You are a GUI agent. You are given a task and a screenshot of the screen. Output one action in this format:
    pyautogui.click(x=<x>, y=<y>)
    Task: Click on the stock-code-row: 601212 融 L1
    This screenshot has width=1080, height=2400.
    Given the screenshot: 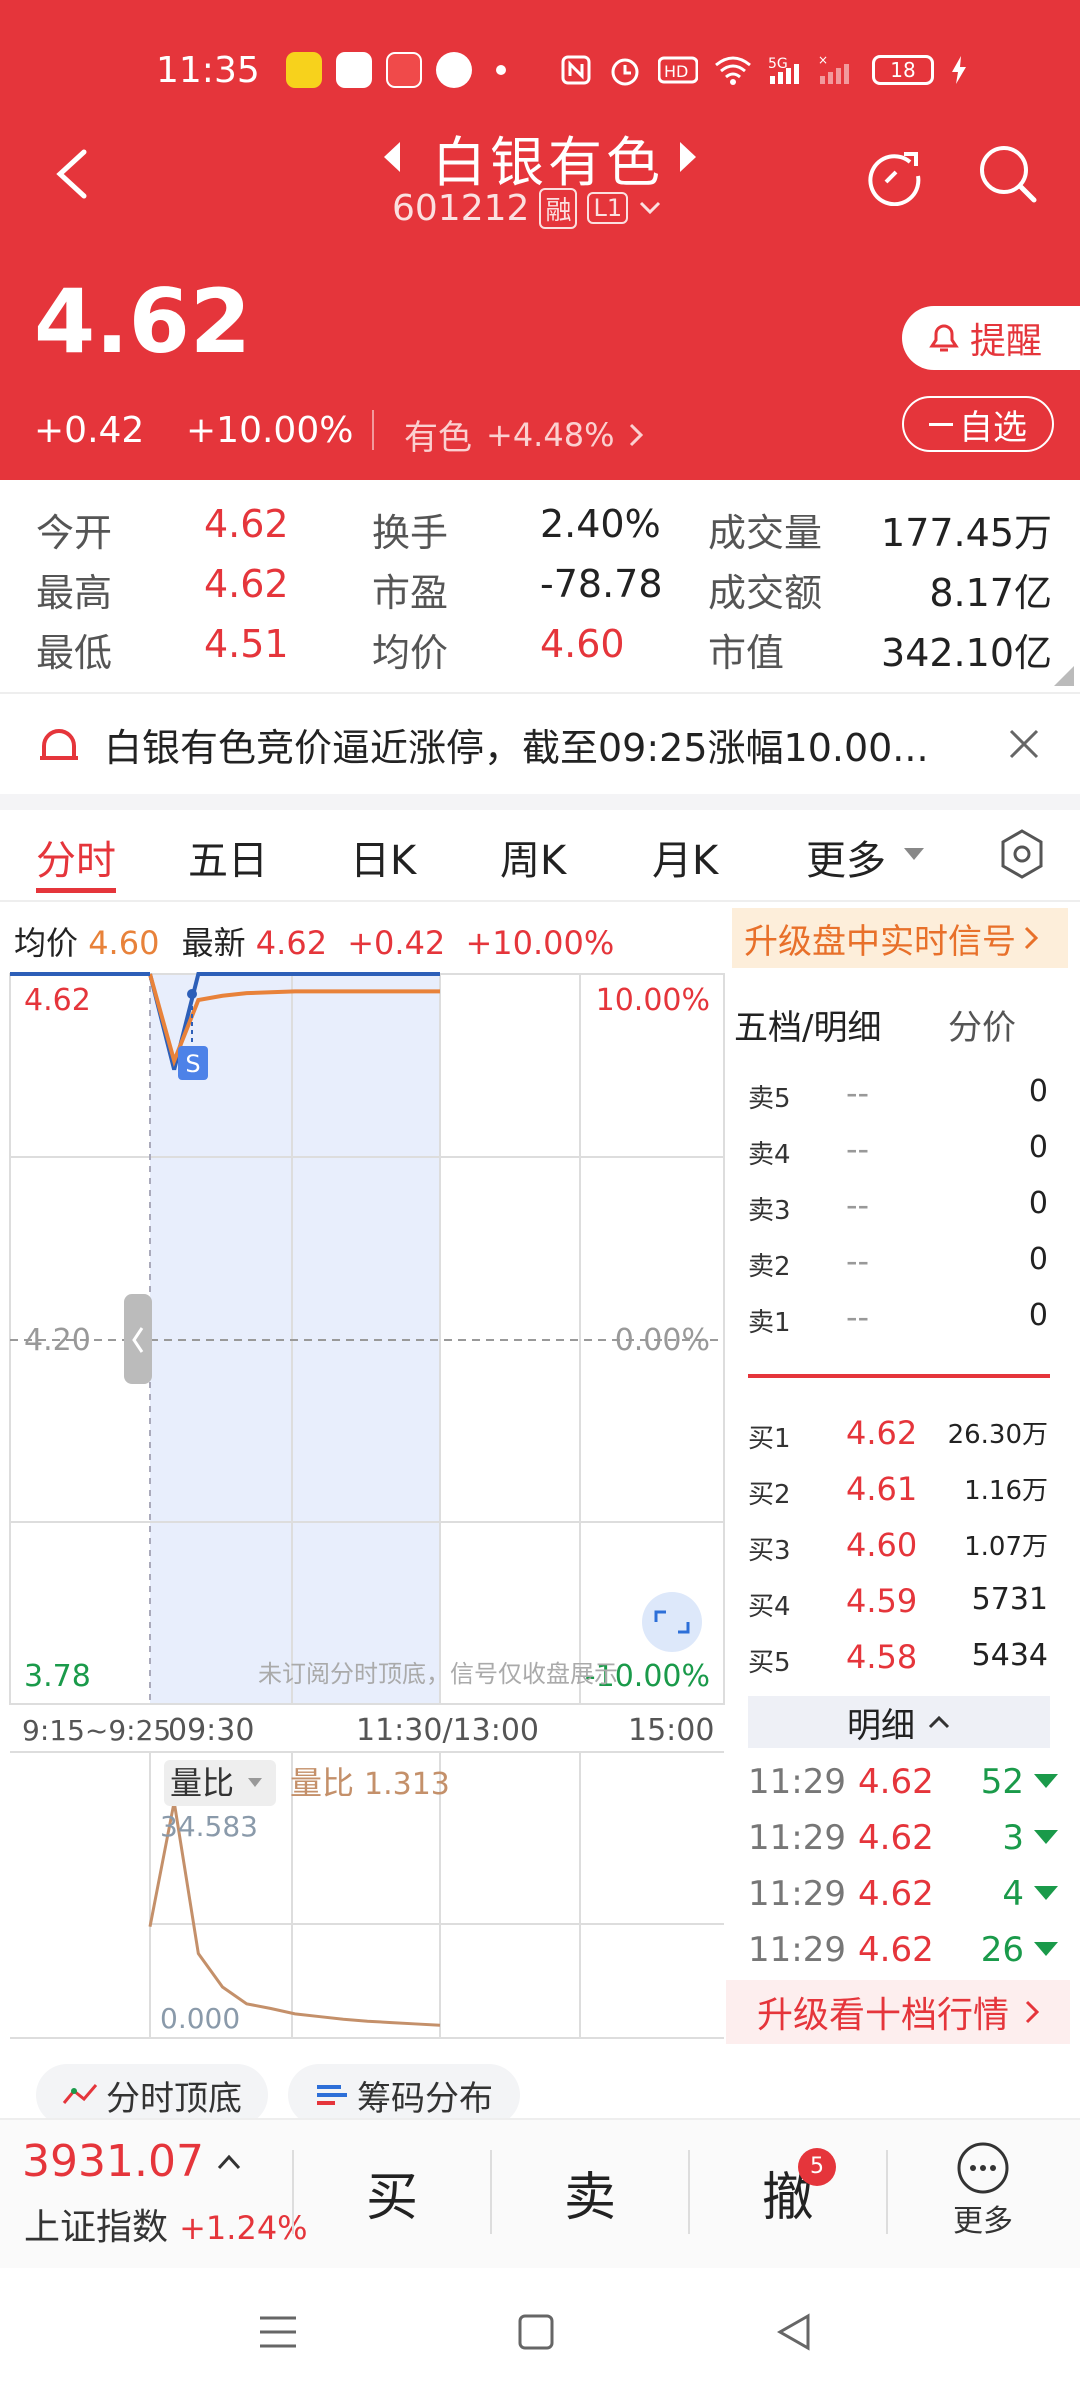 What is the action you would take?
    pyautogui.click(x=527, y=208)
    